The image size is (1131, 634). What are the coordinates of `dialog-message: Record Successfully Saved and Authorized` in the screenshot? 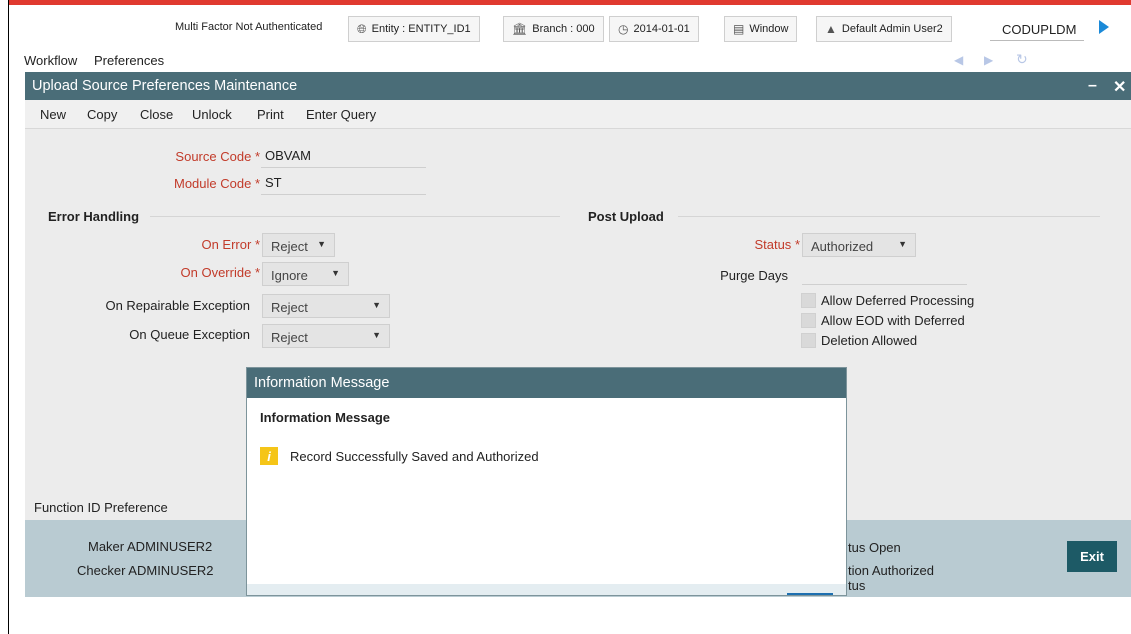 It's located at (414, 456).